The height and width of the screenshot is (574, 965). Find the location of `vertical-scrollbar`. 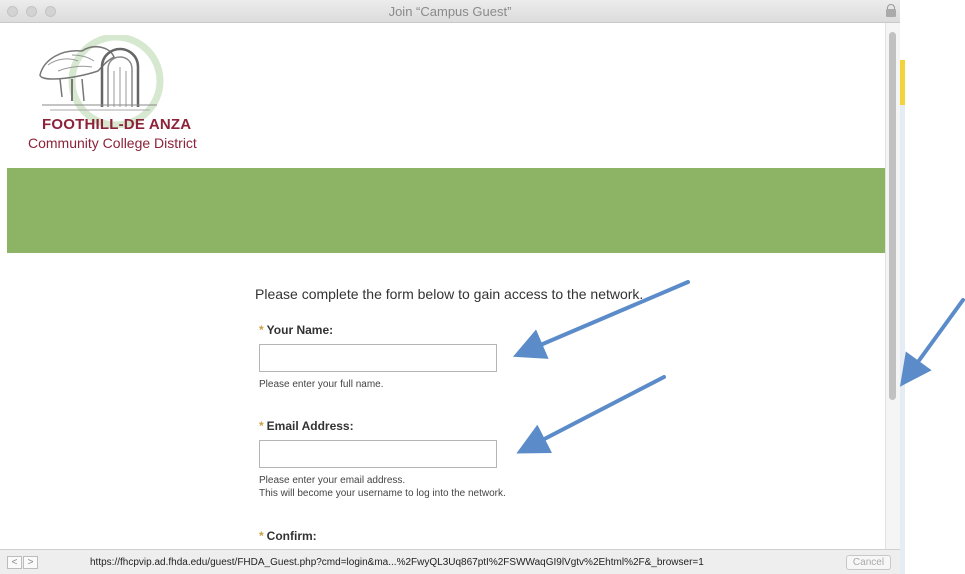

vertical-scrollbar is located at coordinates (892, 286).